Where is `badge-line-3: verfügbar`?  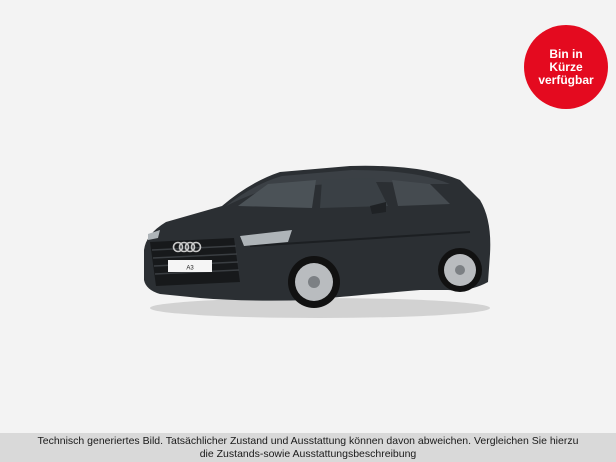 badge-line-3: verfügbar is located at coordinates (566, 79).